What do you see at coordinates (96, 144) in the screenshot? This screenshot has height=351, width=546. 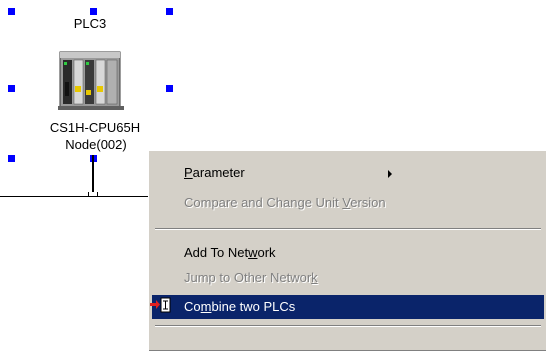 I see `plc-node-label: Node(002)` at bounding box center [96, 144].